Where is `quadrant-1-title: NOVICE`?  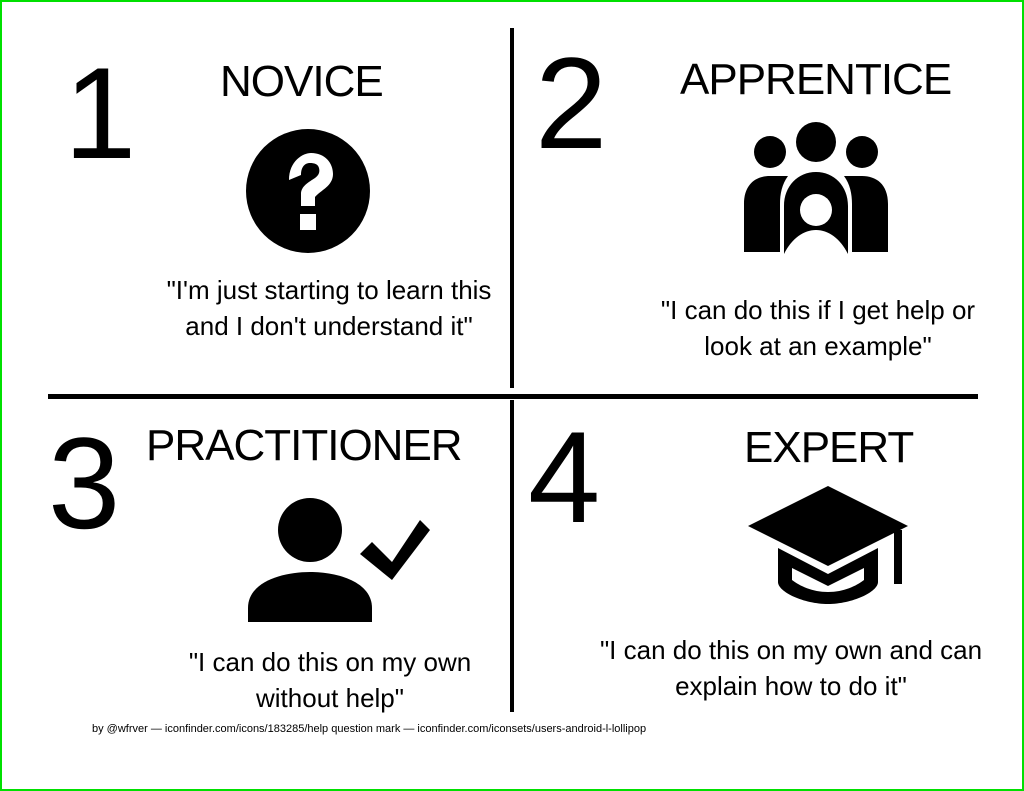
quadrant-1-title: NOVICE is located at coordinates (302, 81).